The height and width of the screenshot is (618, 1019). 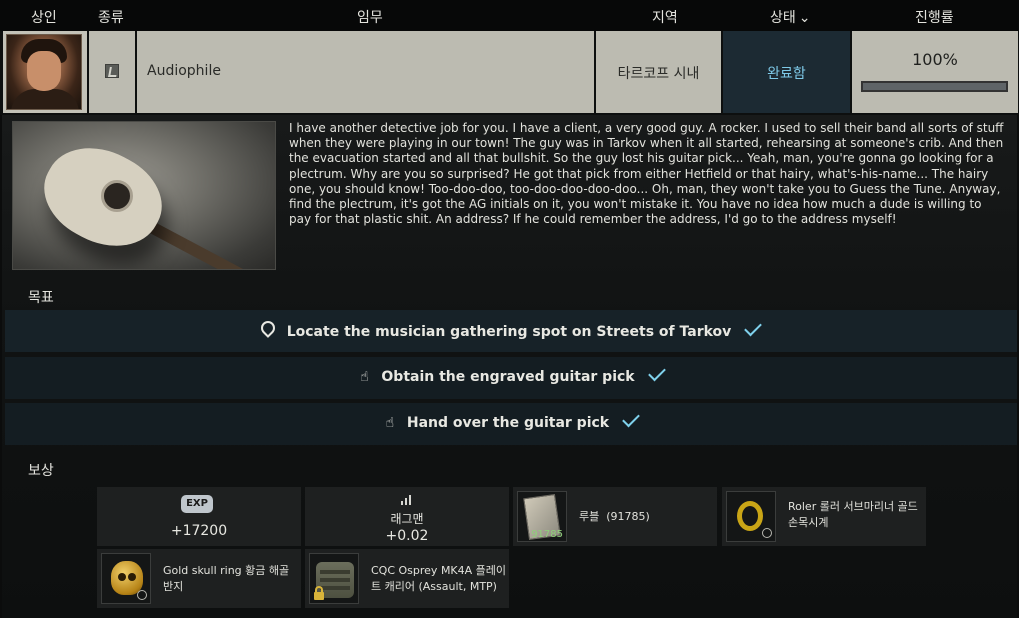 I want to click on trader-avatar, so click(x=44, y=72).